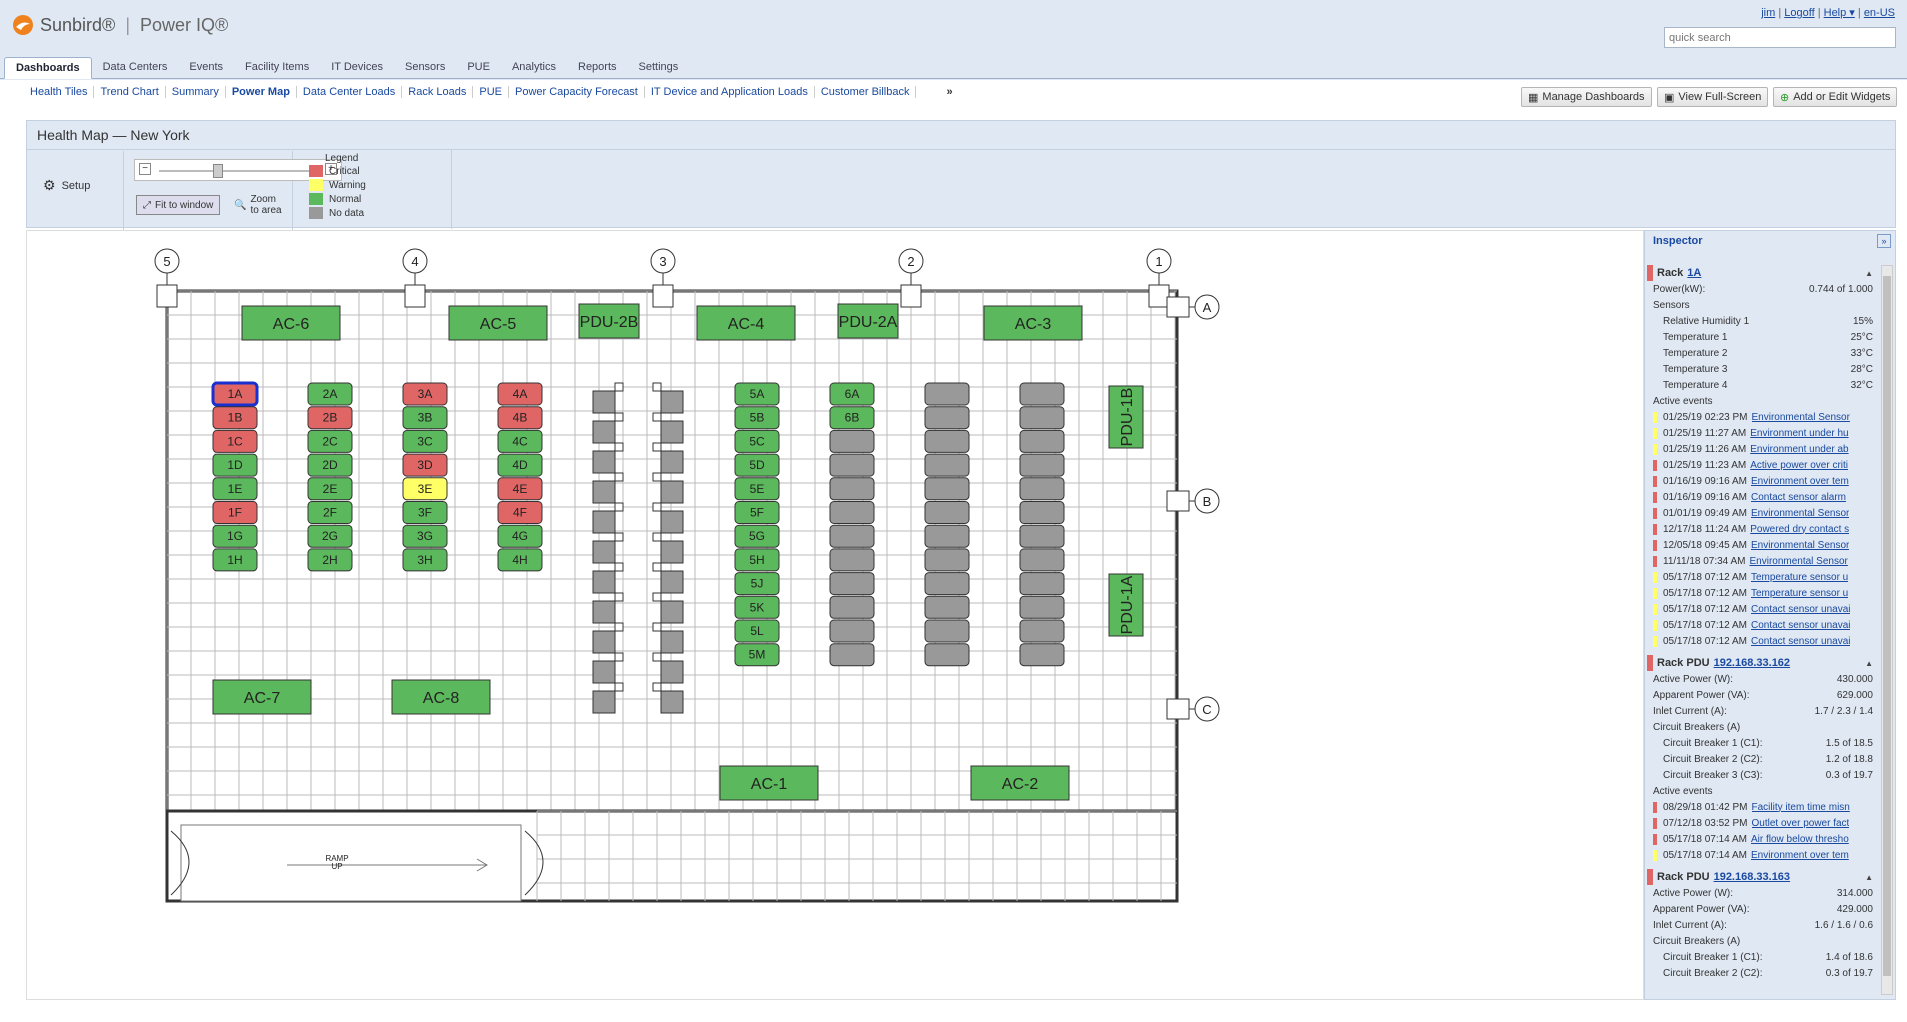  Describe the element at coordinates (757, 607) in the screenshot. I see `rack-label-5k: 5K` at that location.